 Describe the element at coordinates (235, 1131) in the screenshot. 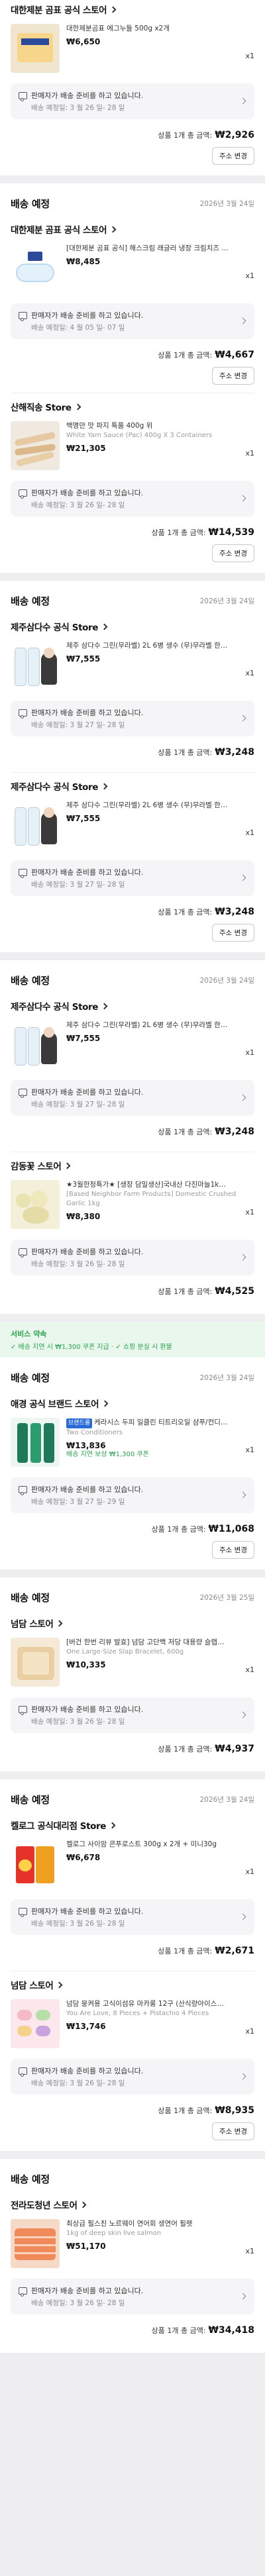

I see `subtotal-value: ₩3,248` at that location.